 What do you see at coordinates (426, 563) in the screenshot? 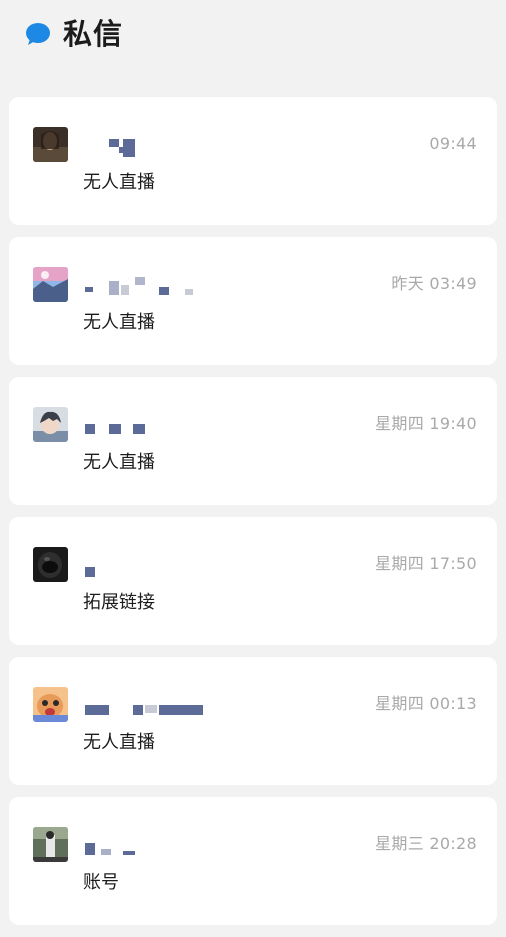
I see `message-time: 星期四 17:50` at bounding box center [426, 563].